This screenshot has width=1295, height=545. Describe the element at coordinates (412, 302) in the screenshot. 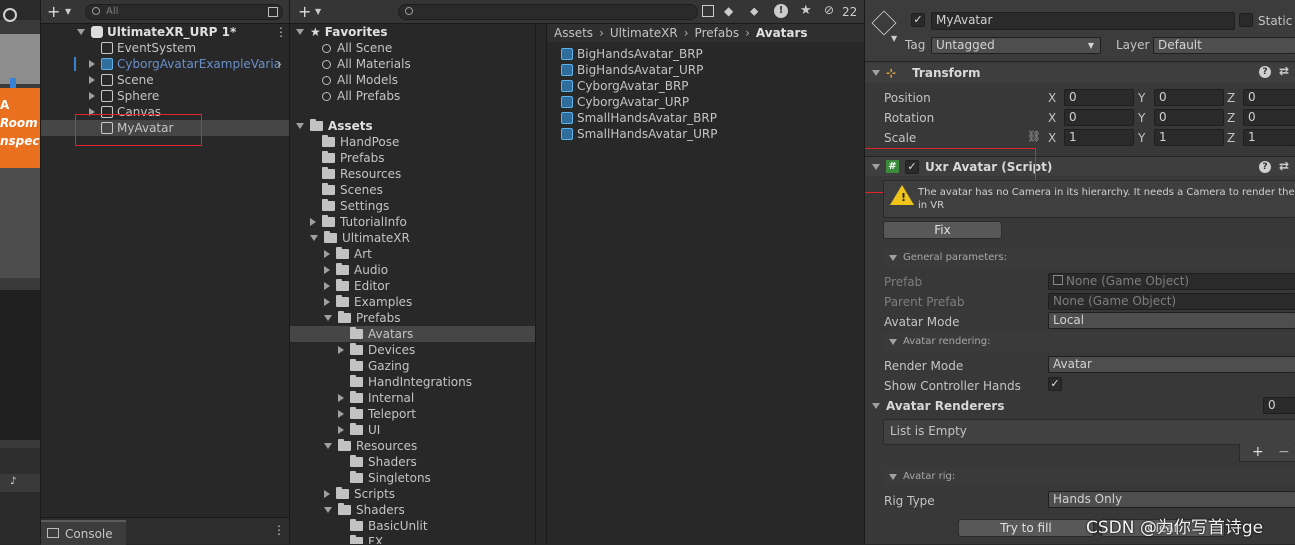

I see `folder-item: Examples` at that location.